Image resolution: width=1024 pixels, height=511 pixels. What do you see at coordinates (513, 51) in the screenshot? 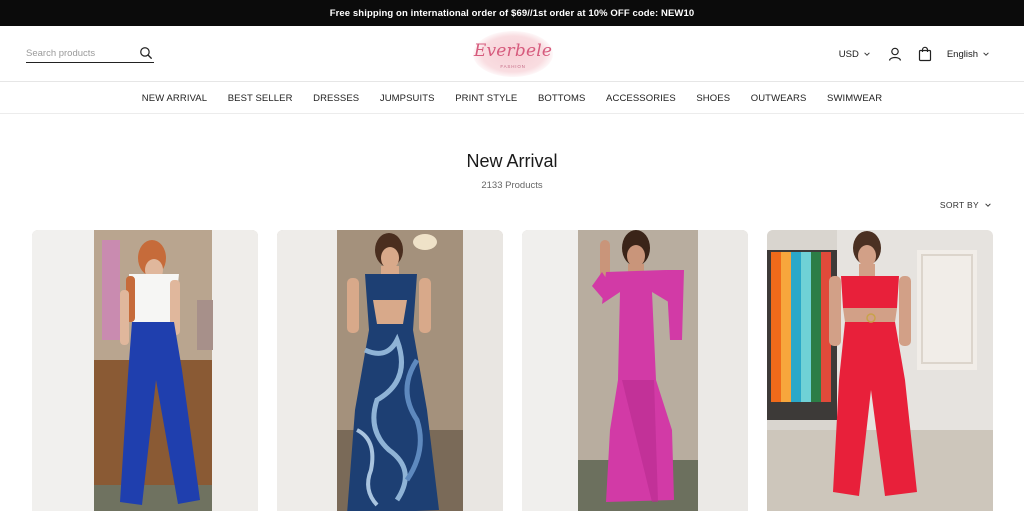
I see `logo-wordmark: Everbele` at bounding box center [513, 51].